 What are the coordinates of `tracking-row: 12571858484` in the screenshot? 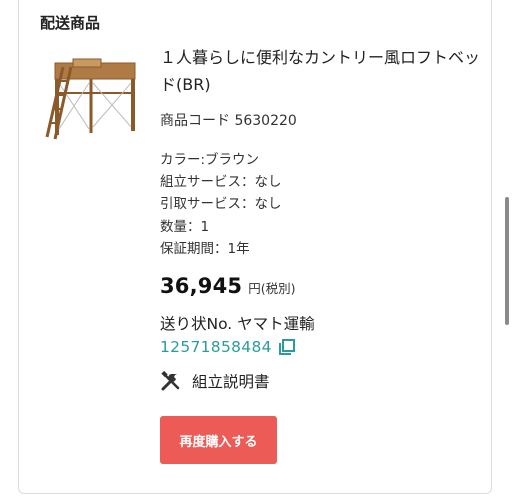 It's located at (320, 347).